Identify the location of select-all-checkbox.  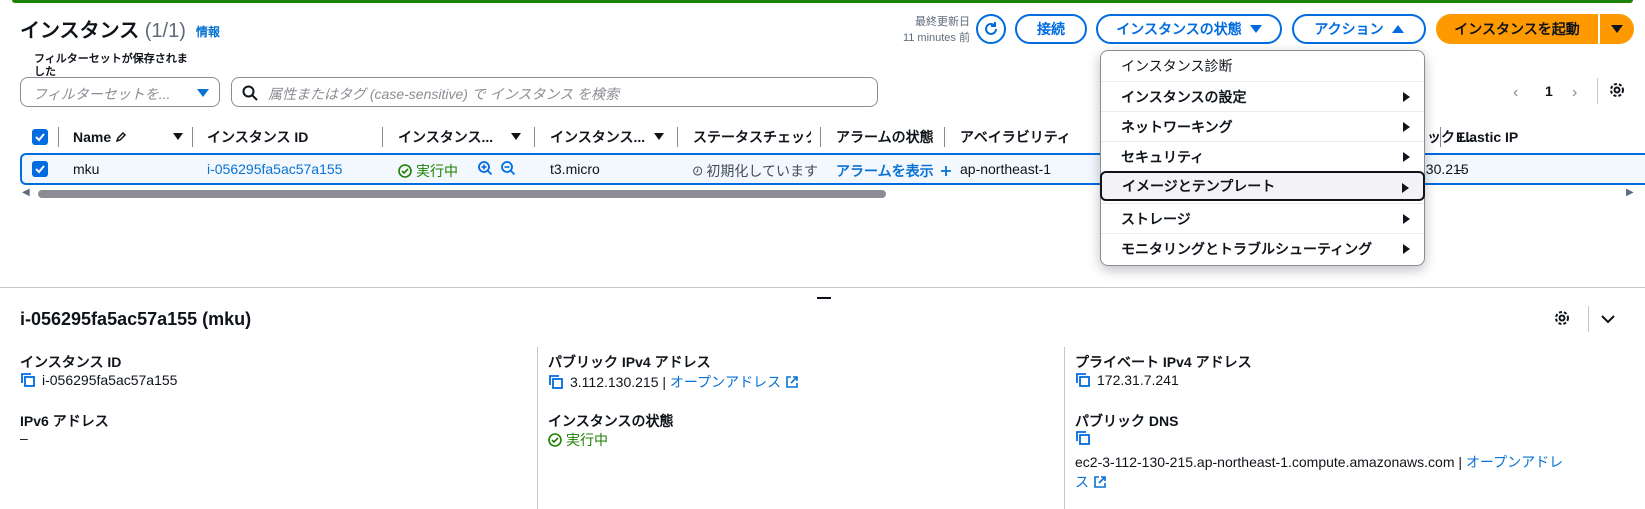
(40, 137).